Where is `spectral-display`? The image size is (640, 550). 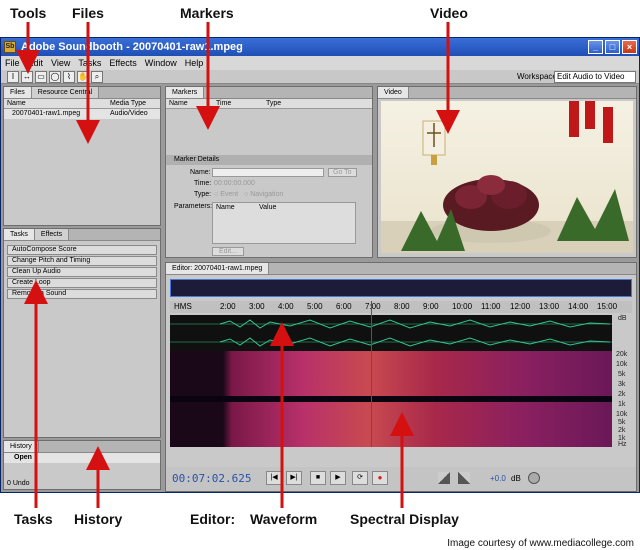
spectral-display is located at coordinates (391, 399).